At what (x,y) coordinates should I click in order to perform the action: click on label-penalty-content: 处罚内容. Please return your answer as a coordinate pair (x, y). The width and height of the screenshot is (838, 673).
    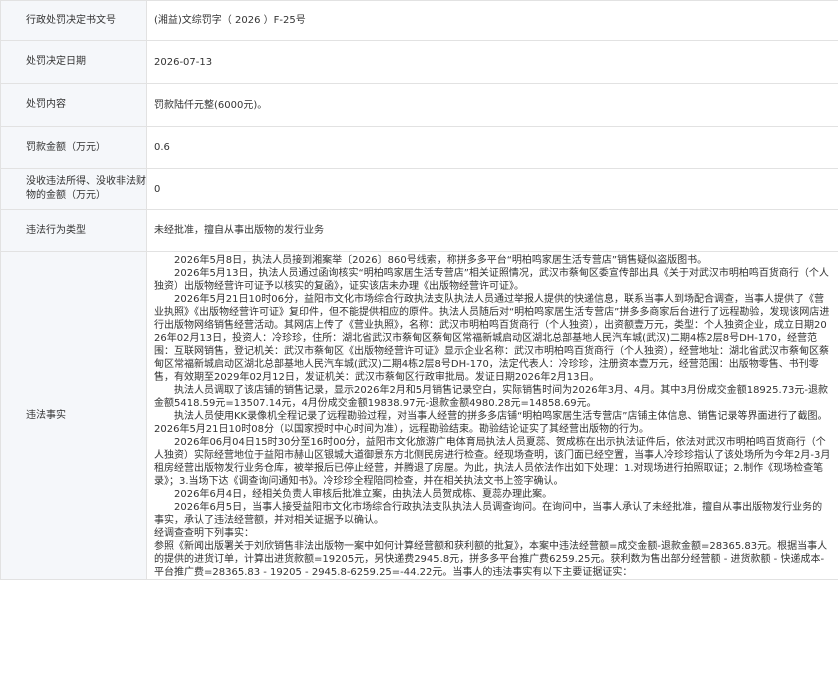
    Looking at the image, I should click on (73, 105).